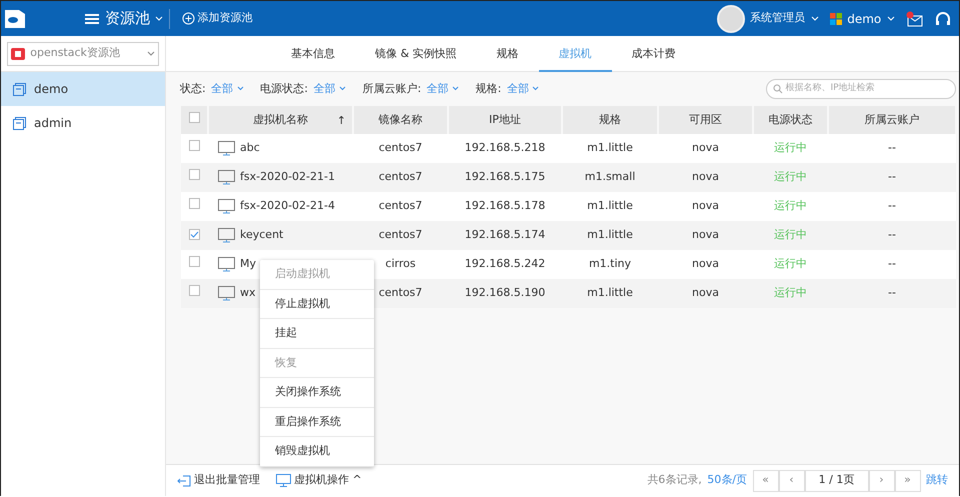  Describe the element at coordinates (778, 18) in the screenshot. I see `user-name: 系统管理员` at that location.